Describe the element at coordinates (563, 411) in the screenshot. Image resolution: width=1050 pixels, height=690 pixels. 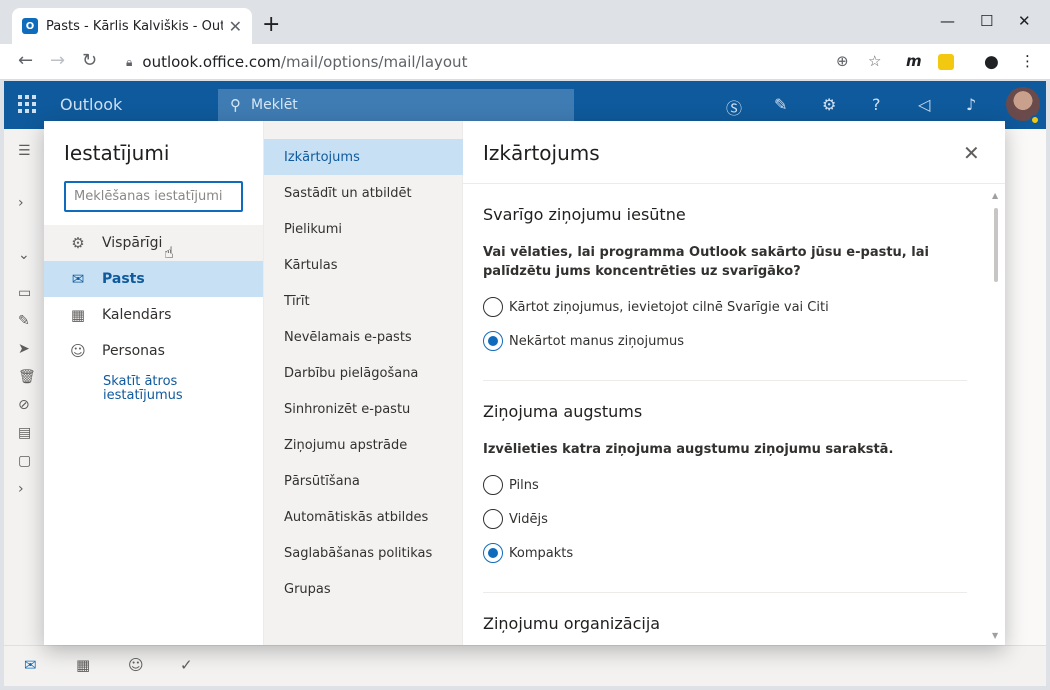
I see `section-message-height-title: Ziņojuma augstums` at that location.